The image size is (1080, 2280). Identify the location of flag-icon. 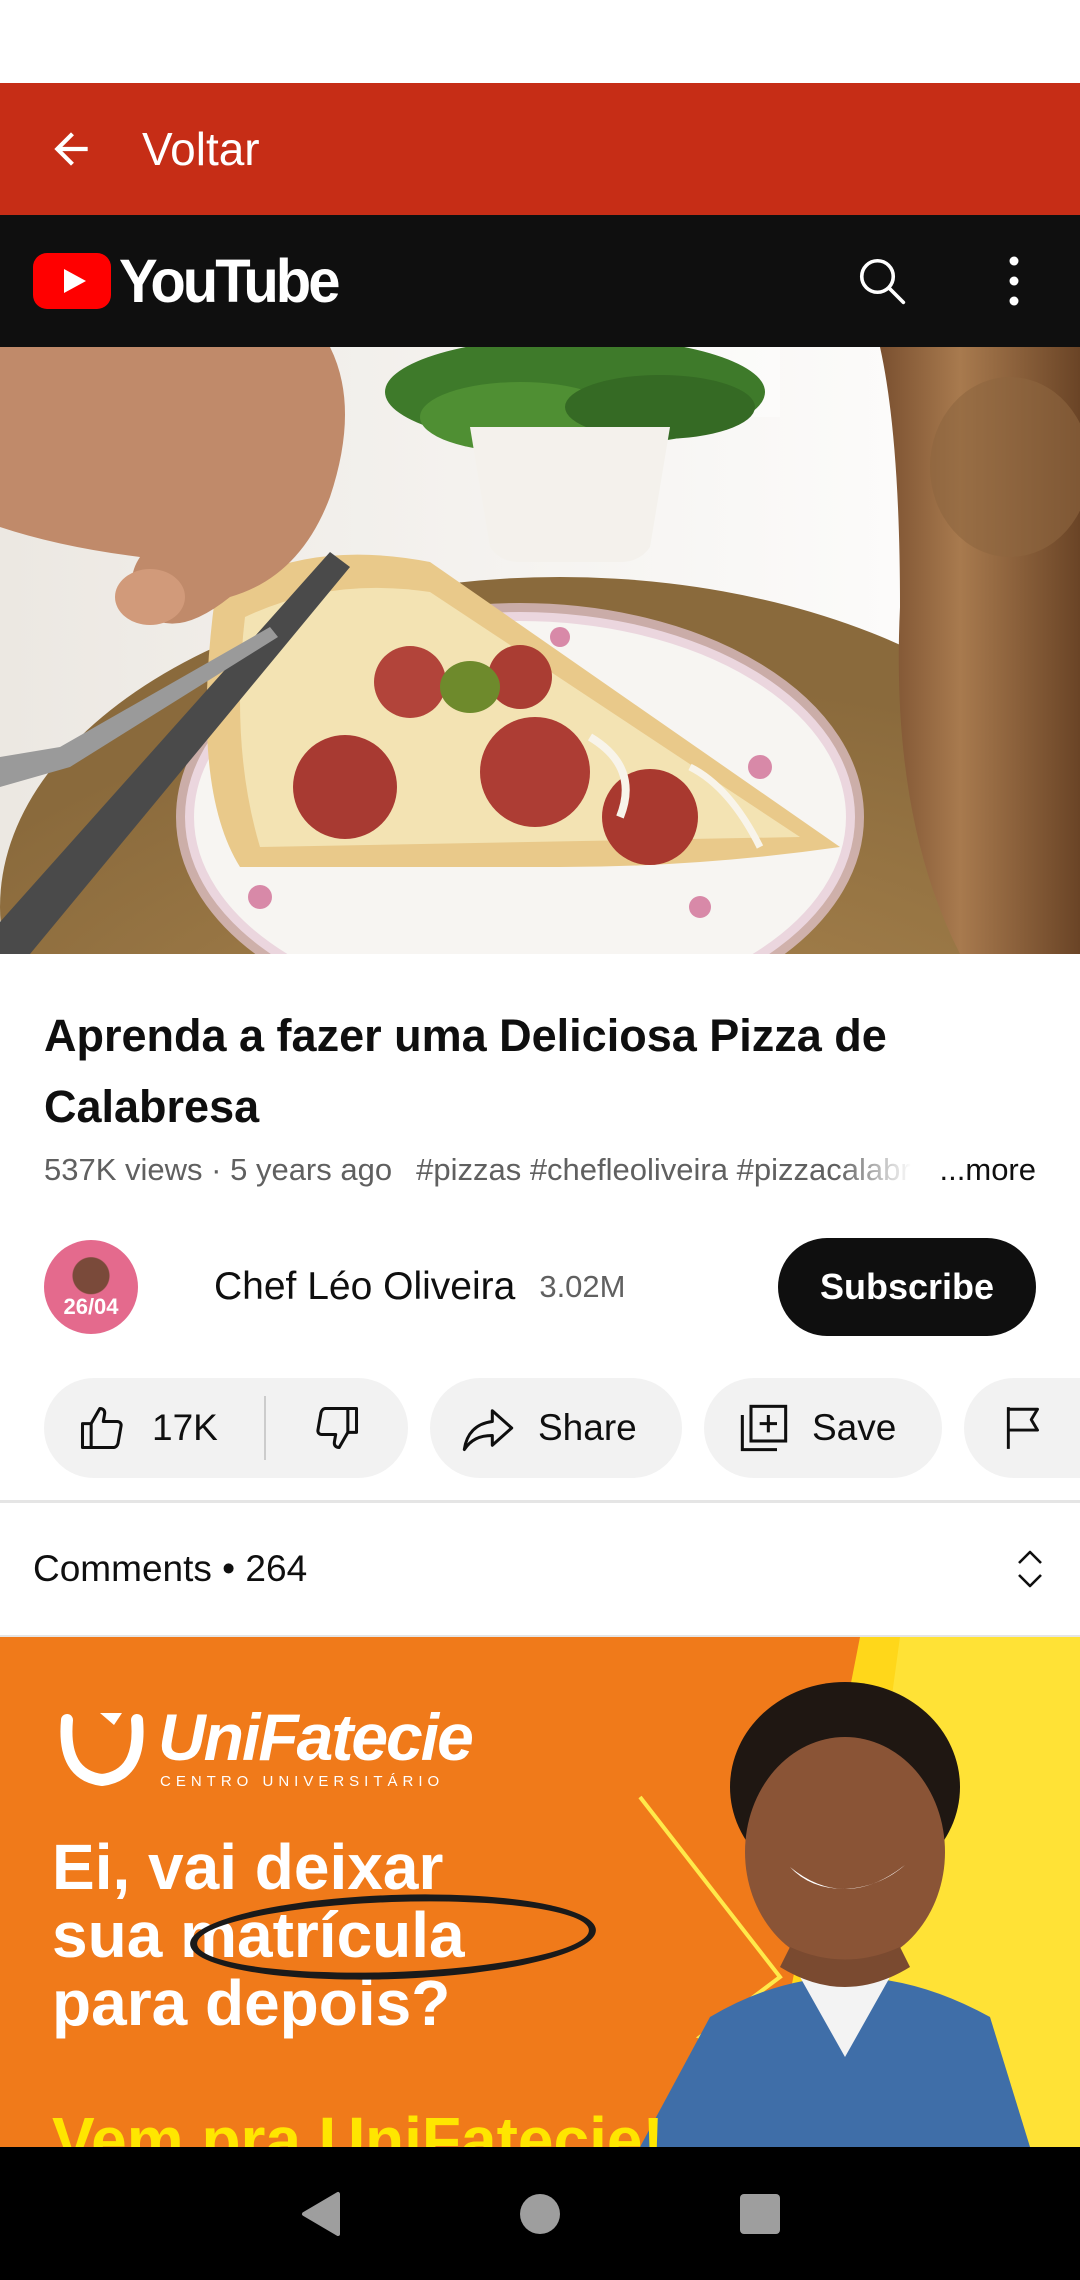
(1022, 1428).